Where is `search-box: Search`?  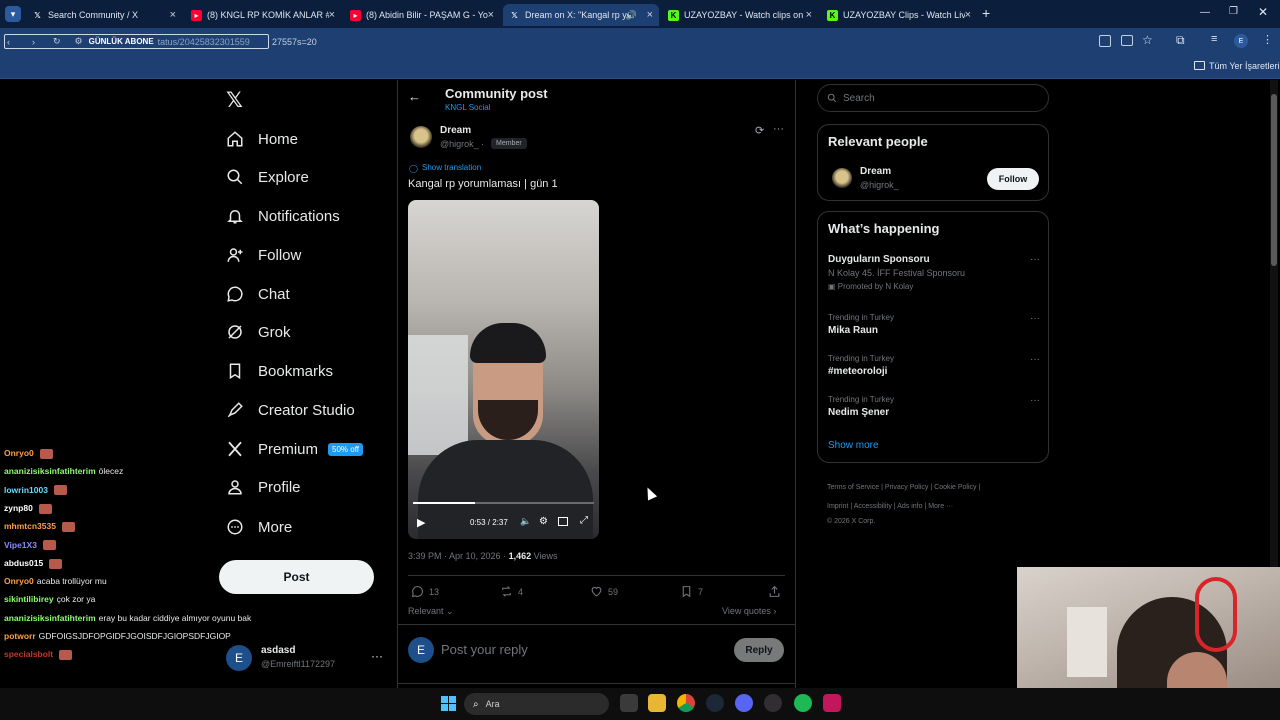
search-box: Search is located at coordinates (933, 98).